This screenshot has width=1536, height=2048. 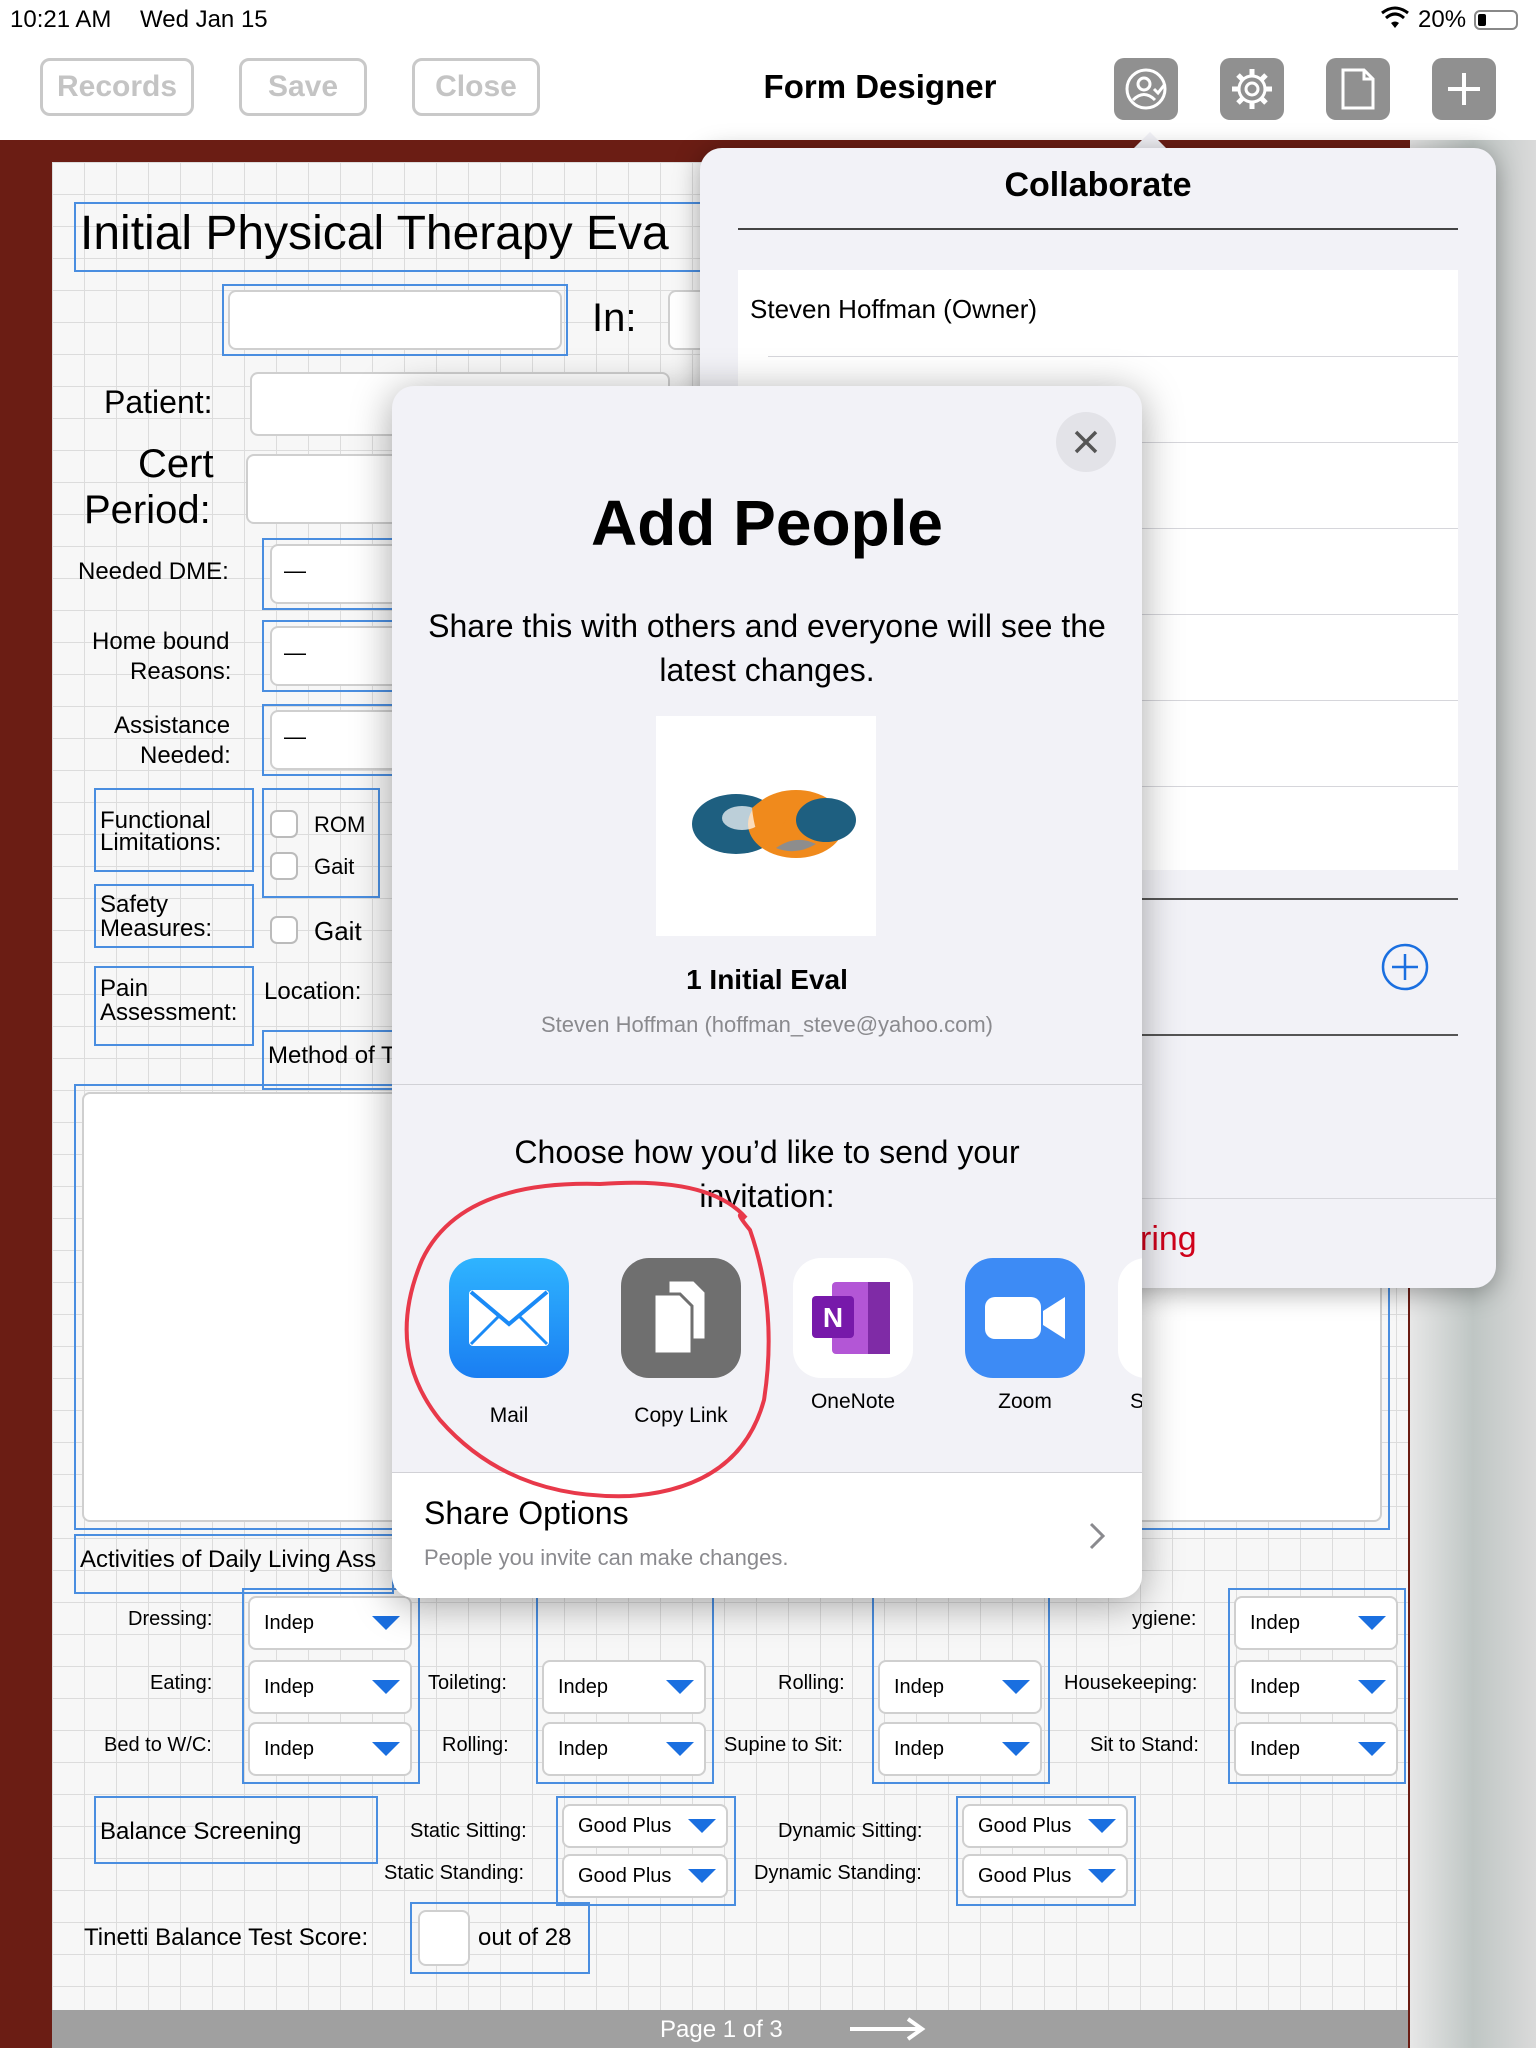 I want to click on collaborate-icon, so click(x=1146, y=89).